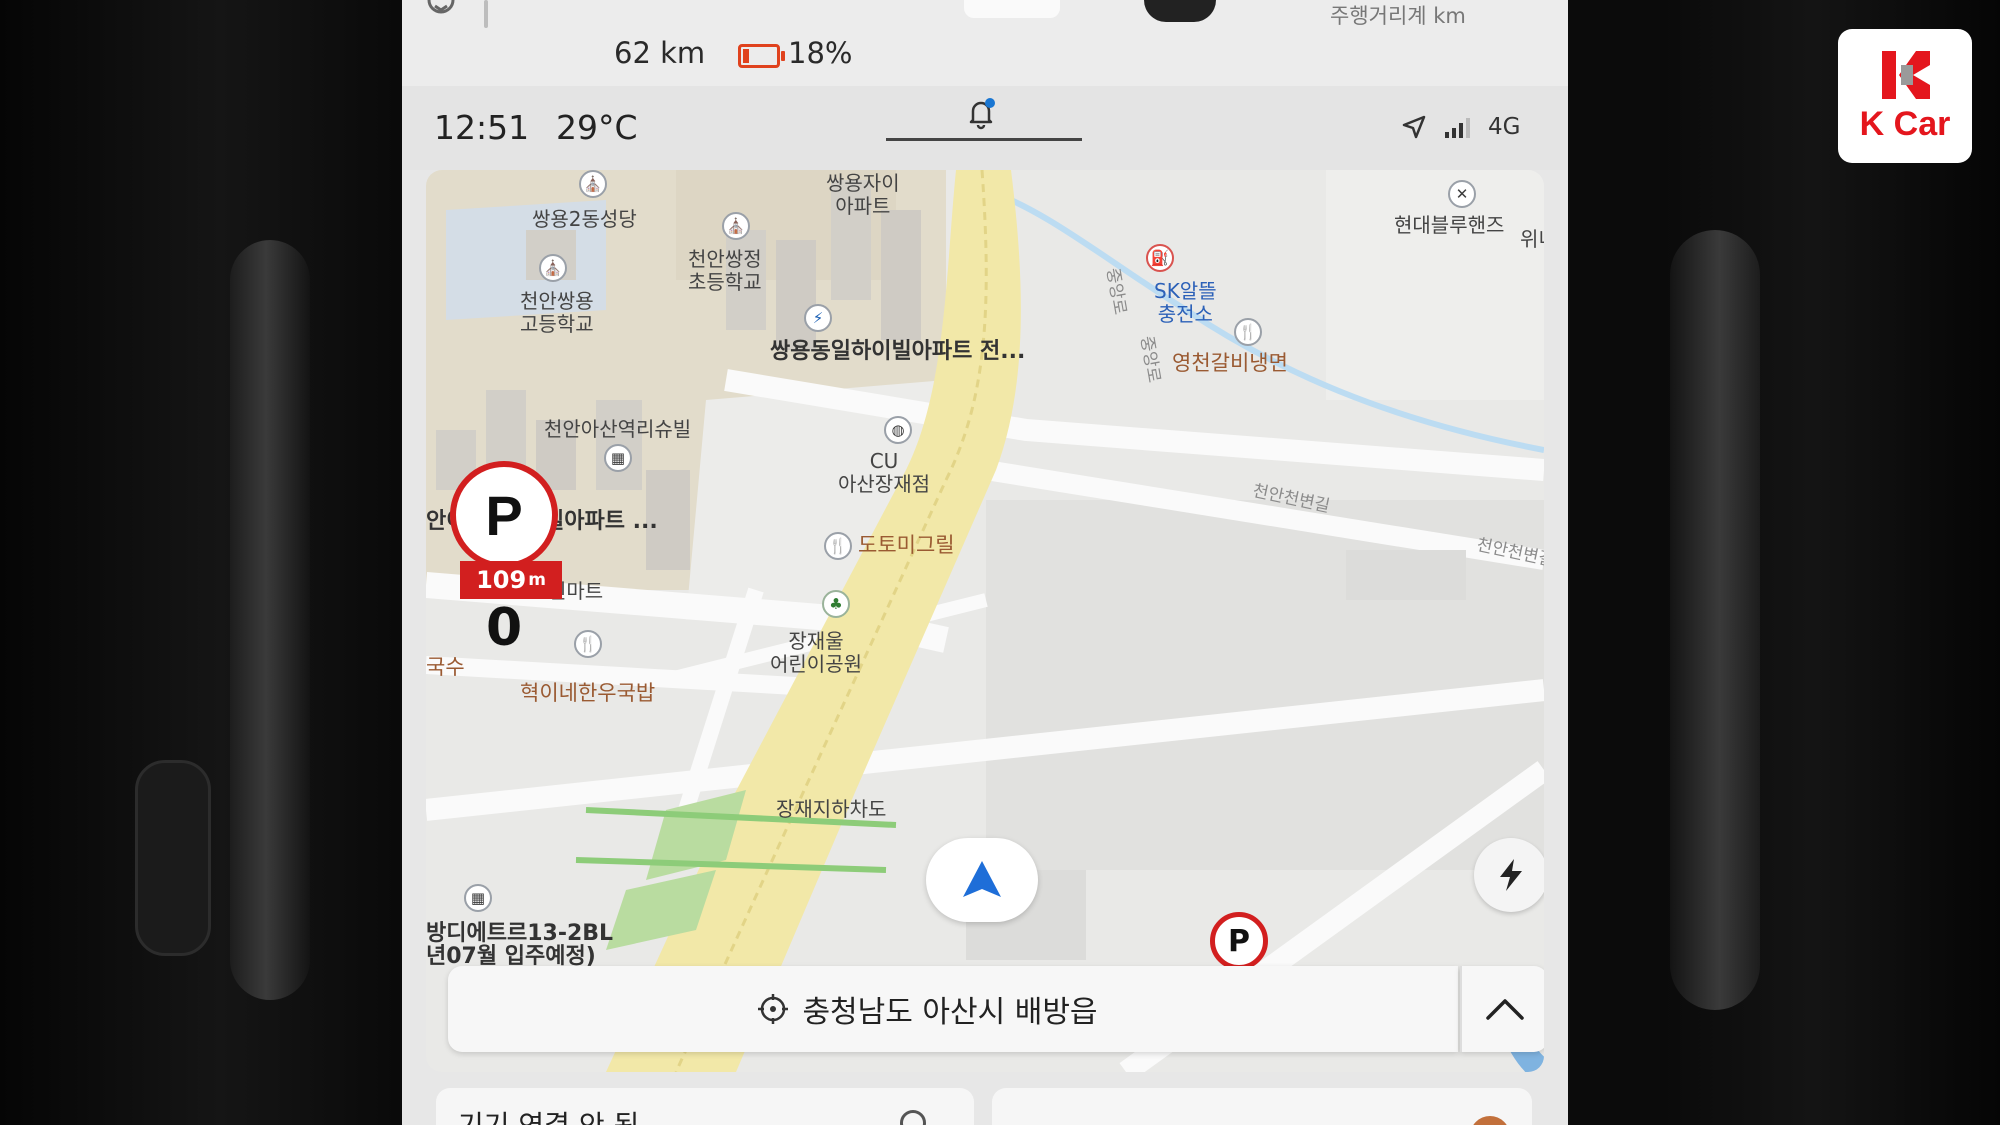 This screenshot has height=1125, width=2000. I want to click on parking-distance-value: 109, so click(501, 580).